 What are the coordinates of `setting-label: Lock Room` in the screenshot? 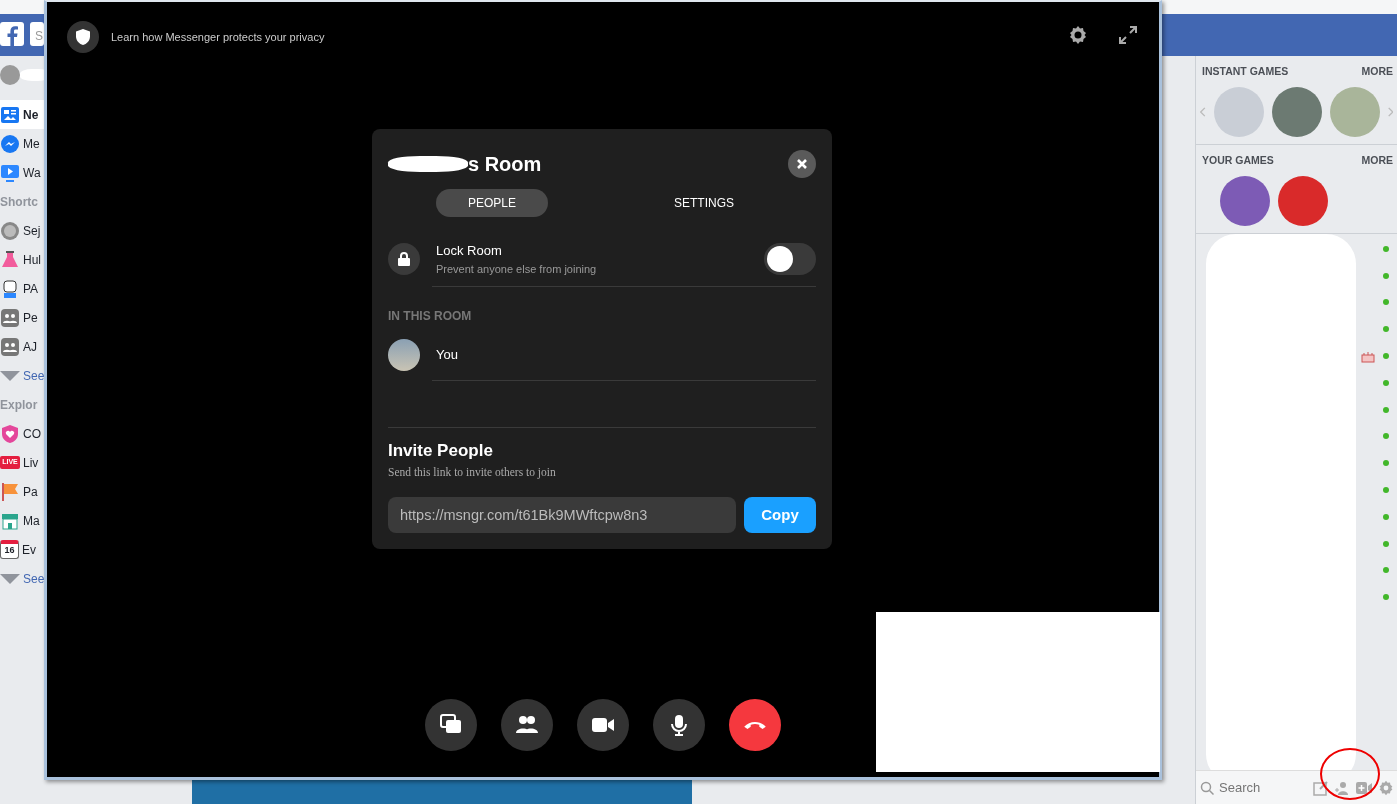 It's located at (469, 251).